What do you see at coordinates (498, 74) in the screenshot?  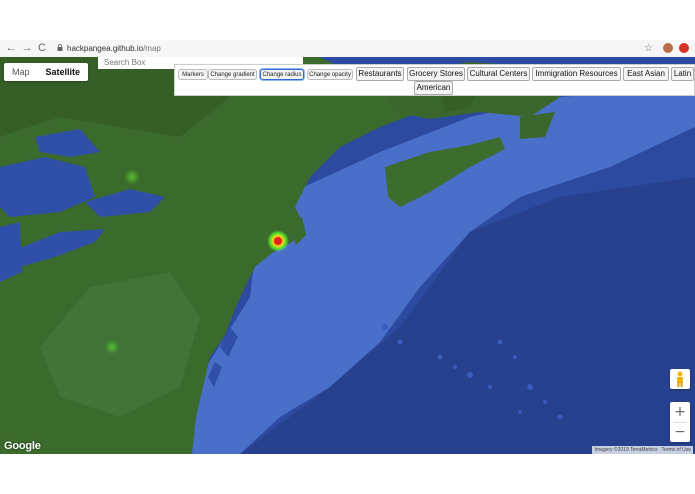 I see `category-cultural-centers-button: Cultural Centers` at bounding box center [498, 74].